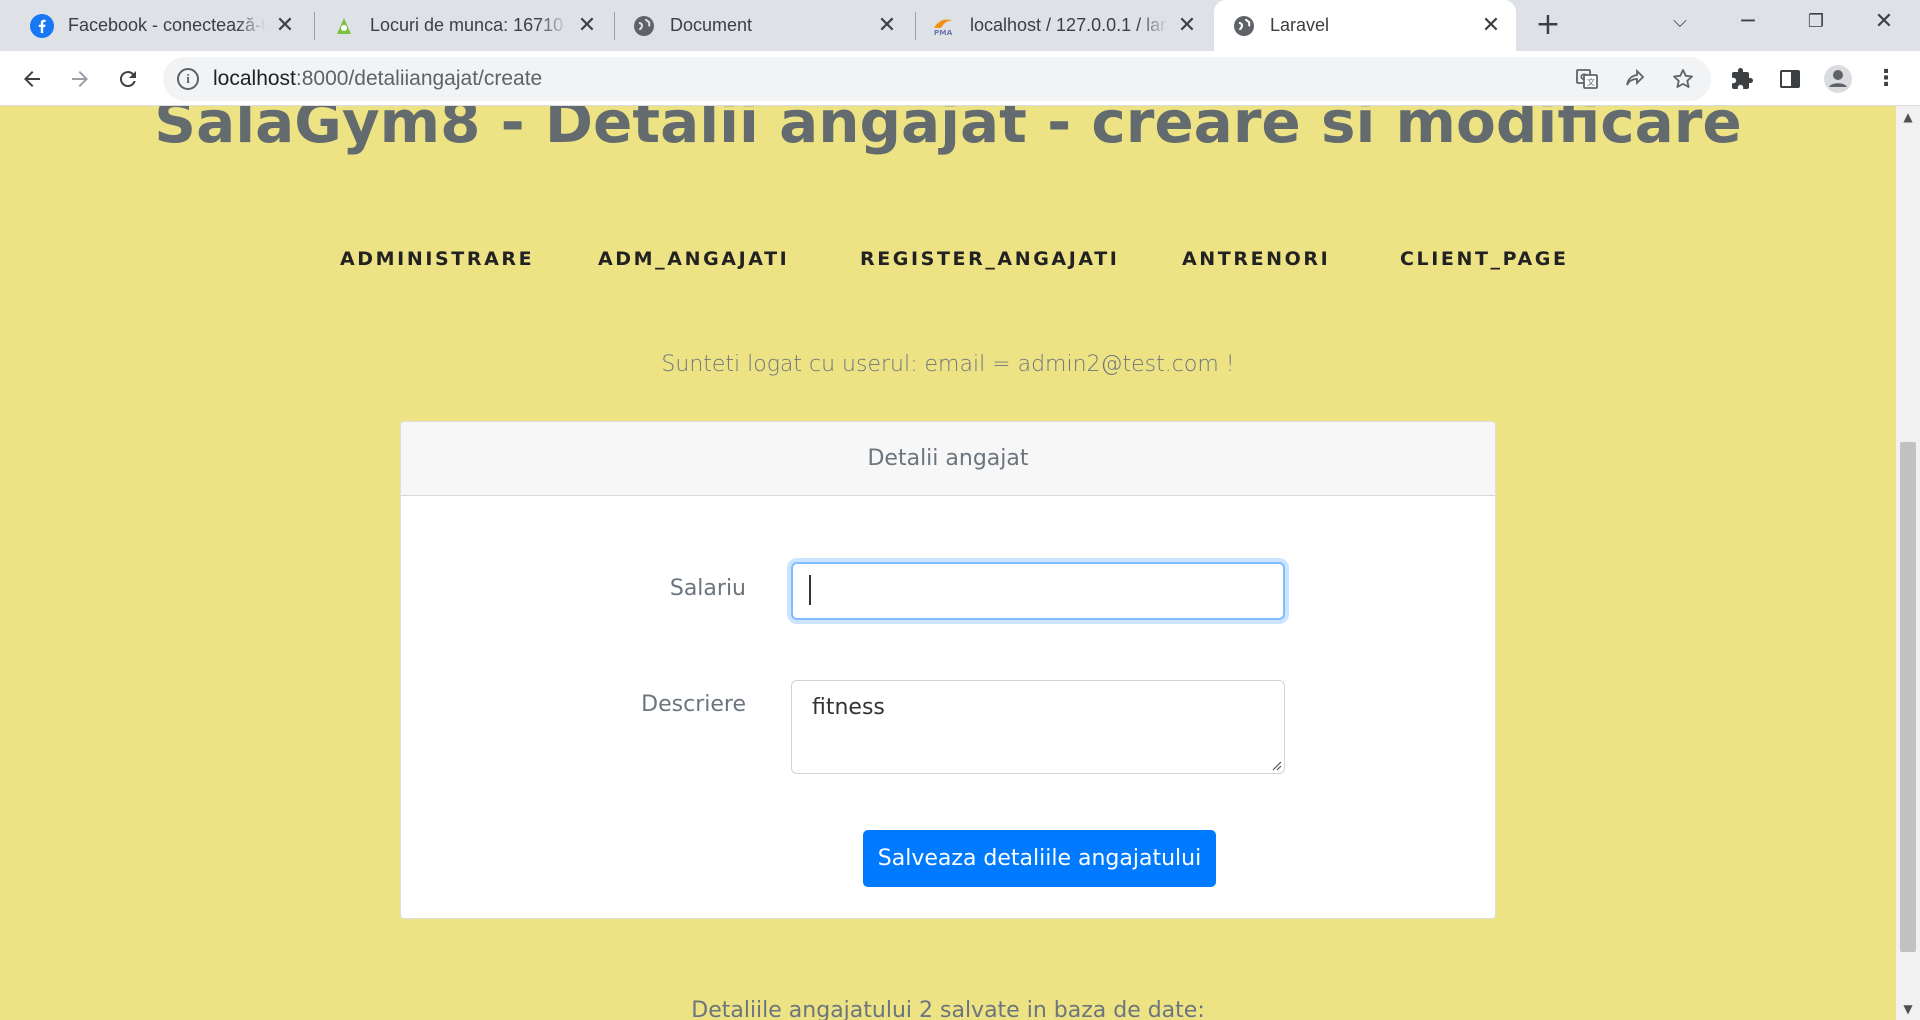 This screenshot has width=1920, height=1020. What do you see at coordinates (377, 79) in the screenshot?
I see `url-text: localhost:8000/detaliiangajat/create` at bounding box center [377, 79].